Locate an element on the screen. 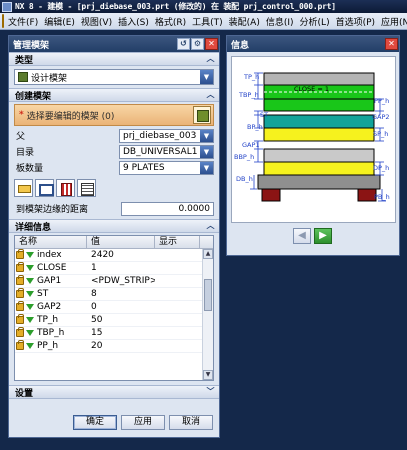 Image resolution: width=407 pixels, height=450 pixels. label-pp-h: PP_h is located at coordinates (381, 101).